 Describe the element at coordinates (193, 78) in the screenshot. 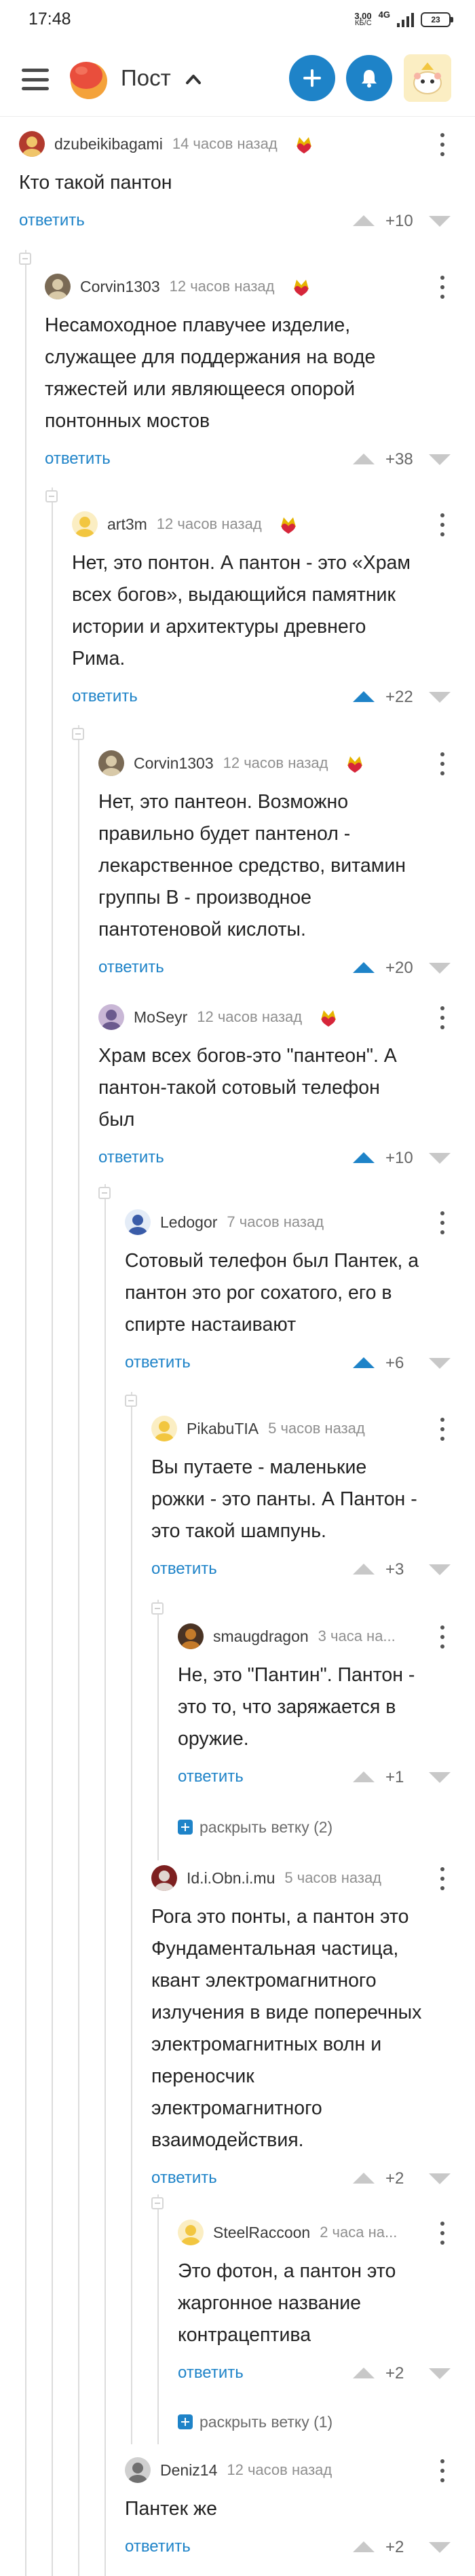

I see `chevron-up-icon` at that location.